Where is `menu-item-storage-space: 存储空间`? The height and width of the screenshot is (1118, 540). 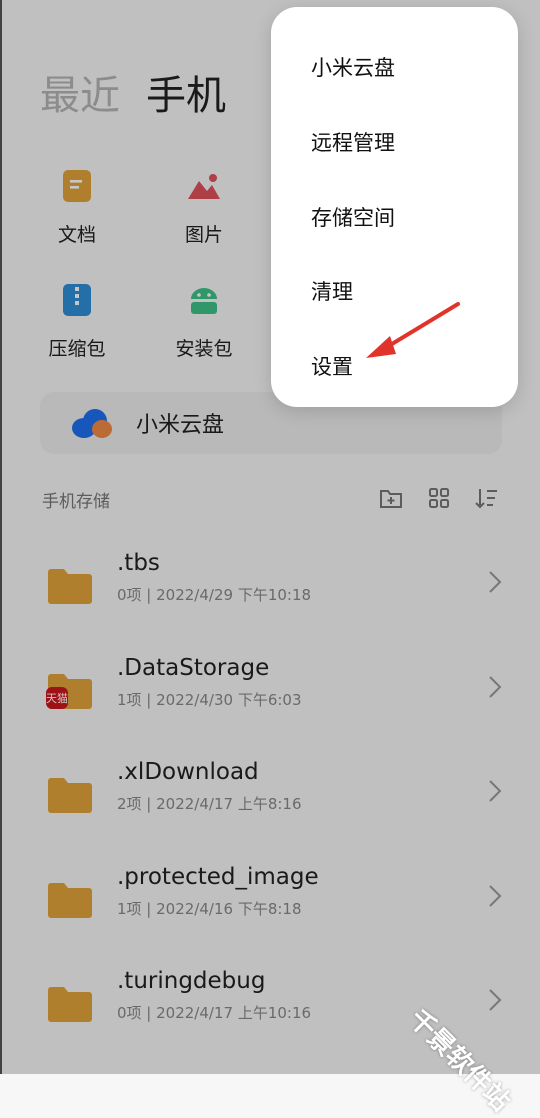
menu-item-storage-space: 存储空间 is located at coordinates (353, 217).